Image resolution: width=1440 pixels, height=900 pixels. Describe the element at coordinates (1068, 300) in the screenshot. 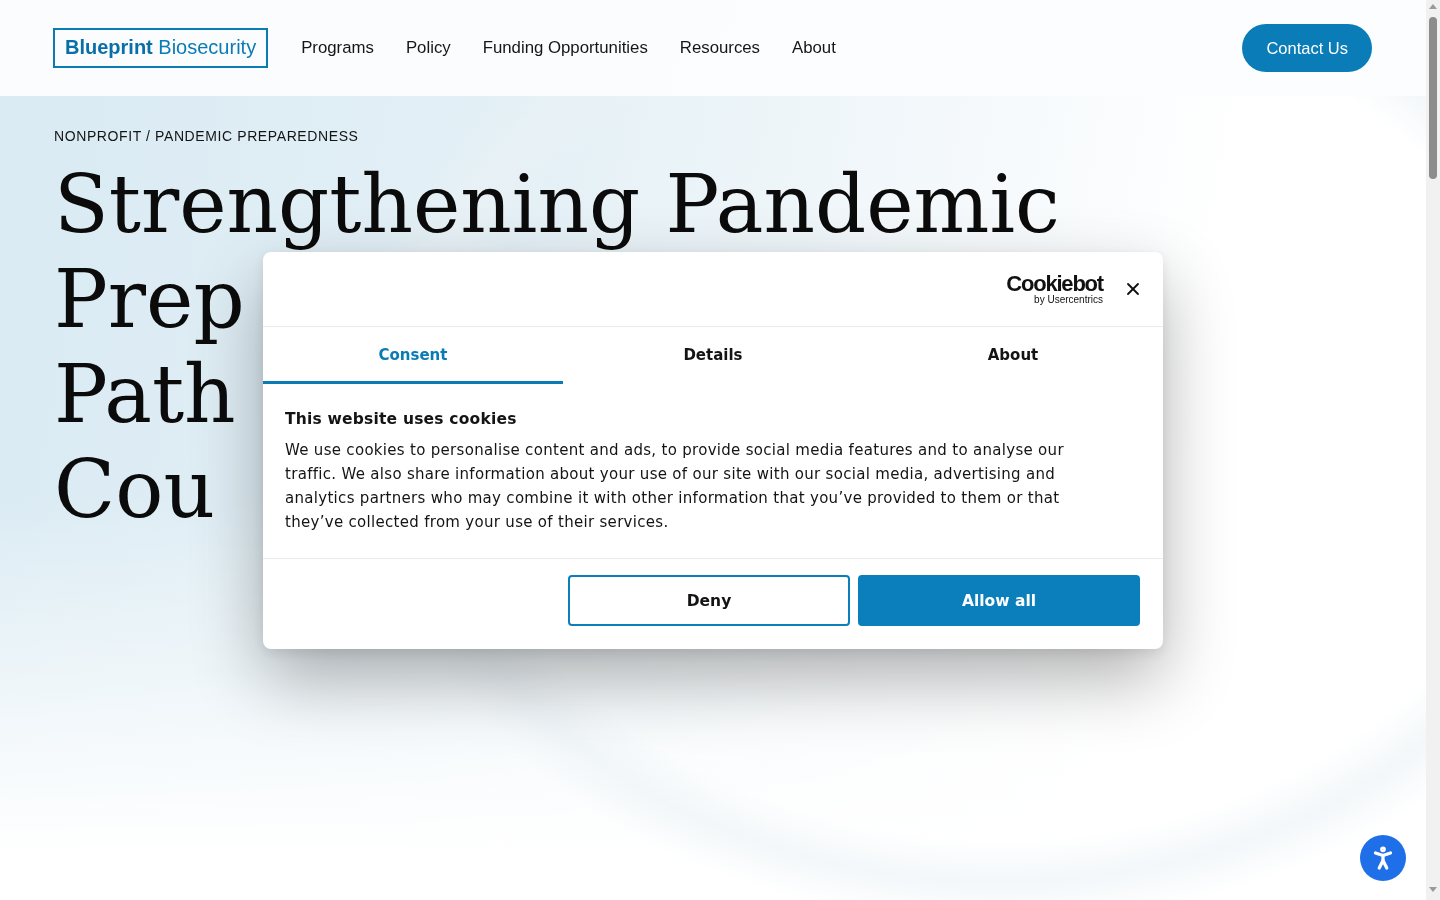

I see `cookiebot-byline: by Usercentrics` at that location.